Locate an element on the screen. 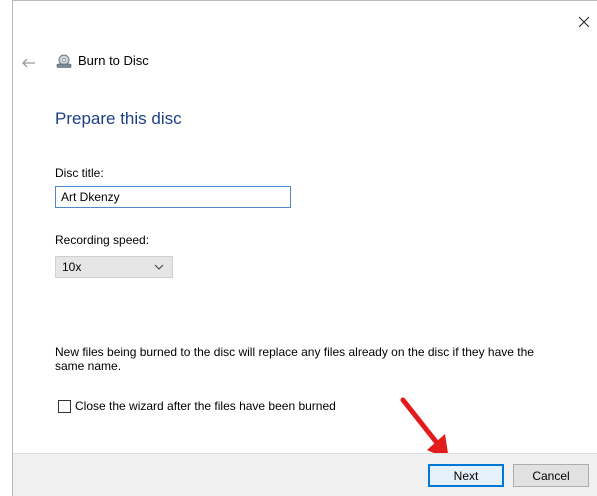 The image size is (597, 496). recording-speed-value: 10x is located at coordinates (72, 267).